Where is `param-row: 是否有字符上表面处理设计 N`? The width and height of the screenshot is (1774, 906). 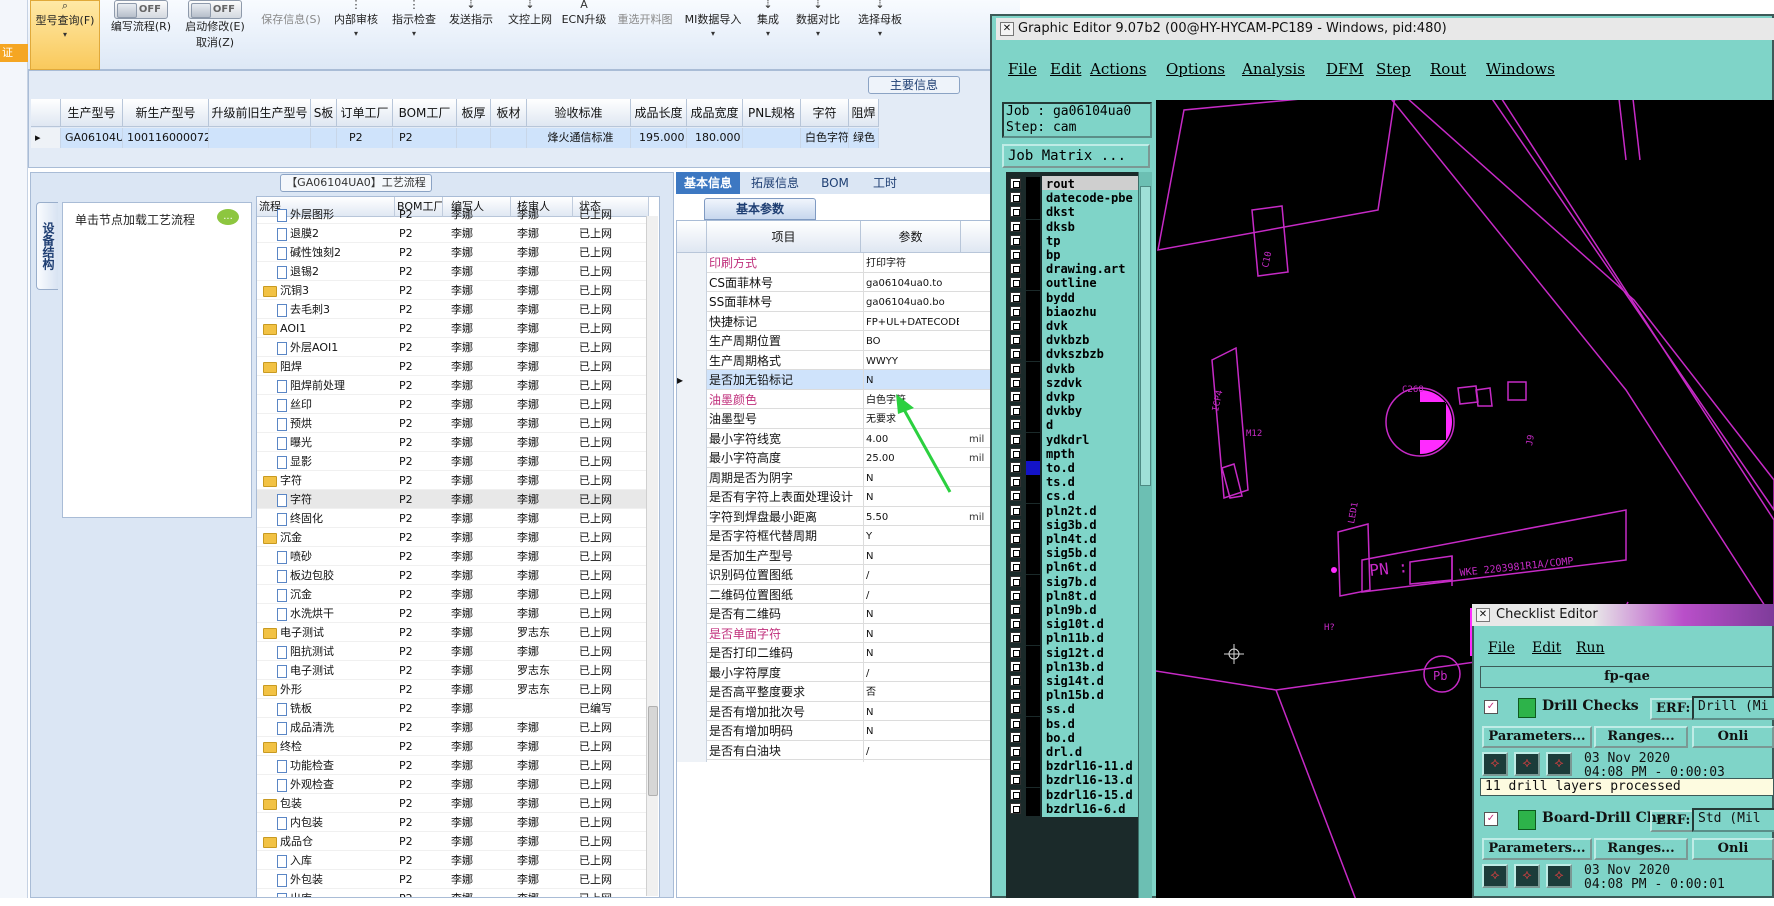
param-row: 是否有字符上表面处理设计 N is located at coordinates (847, 497).